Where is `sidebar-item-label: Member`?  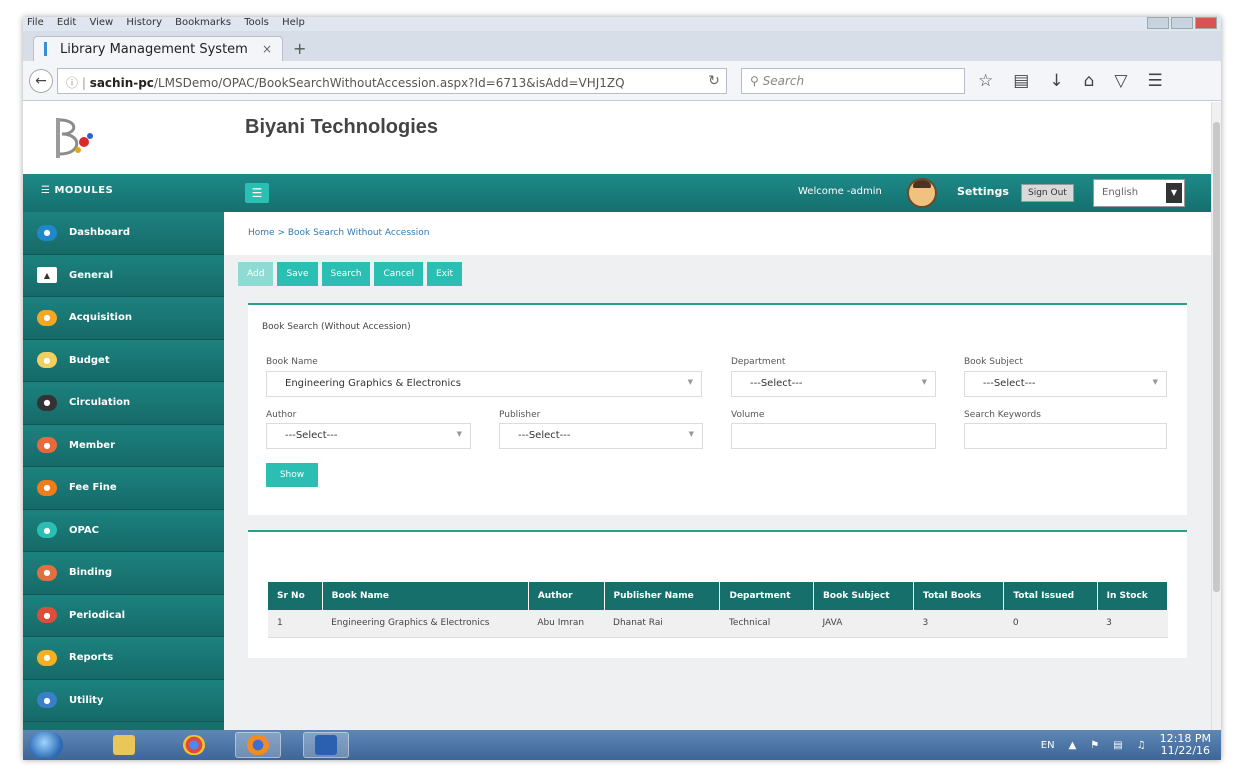
sidebar-item-label: Member is located at coordinates (92, 445).